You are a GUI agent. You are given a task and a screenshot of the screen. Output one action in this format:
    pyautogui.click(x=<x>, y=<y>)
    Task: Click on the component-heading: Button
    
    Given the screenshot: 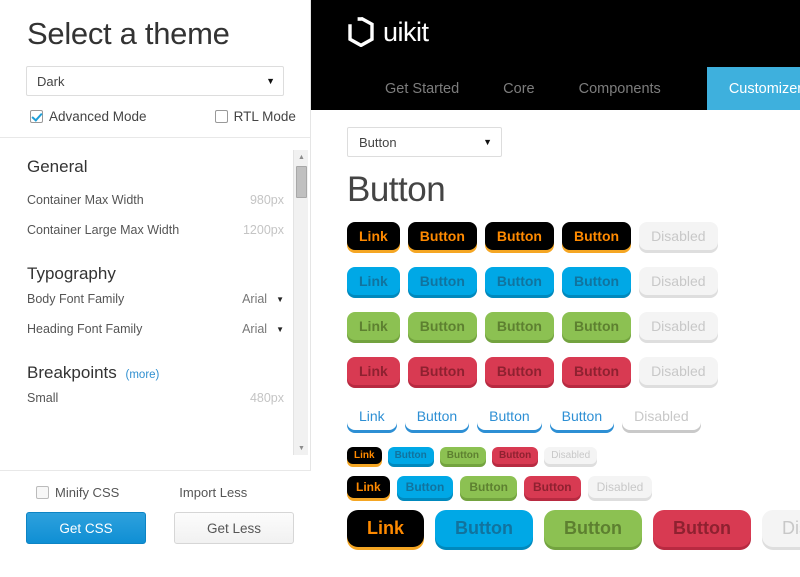 What is the action you would take?
    pyautogui.click(x=396, y=189)
    